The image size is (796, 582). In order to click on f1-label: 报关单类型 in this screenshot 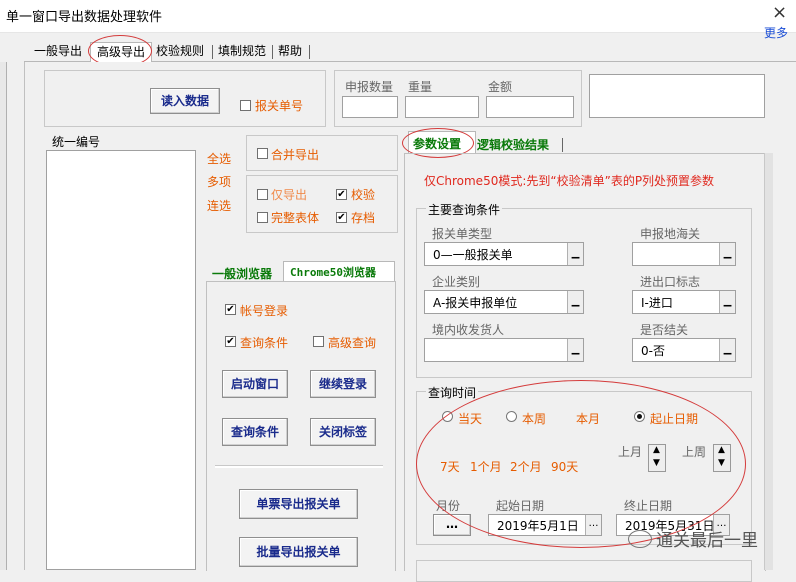, I will do `click(462, 234)`.